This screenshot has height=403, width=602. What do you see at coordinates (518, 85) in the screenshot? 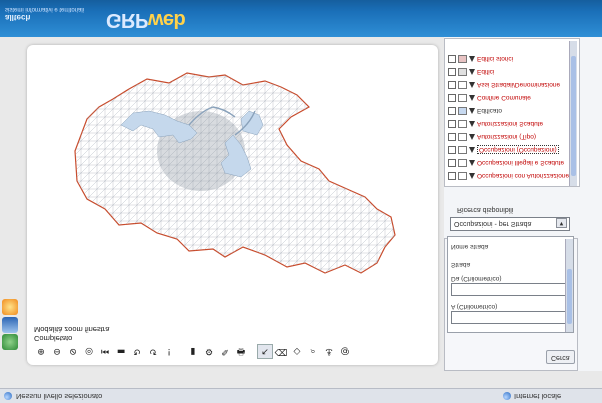
I see `layer-name: Assi Stradali/Denominazione` at bounding box center [518, 85].